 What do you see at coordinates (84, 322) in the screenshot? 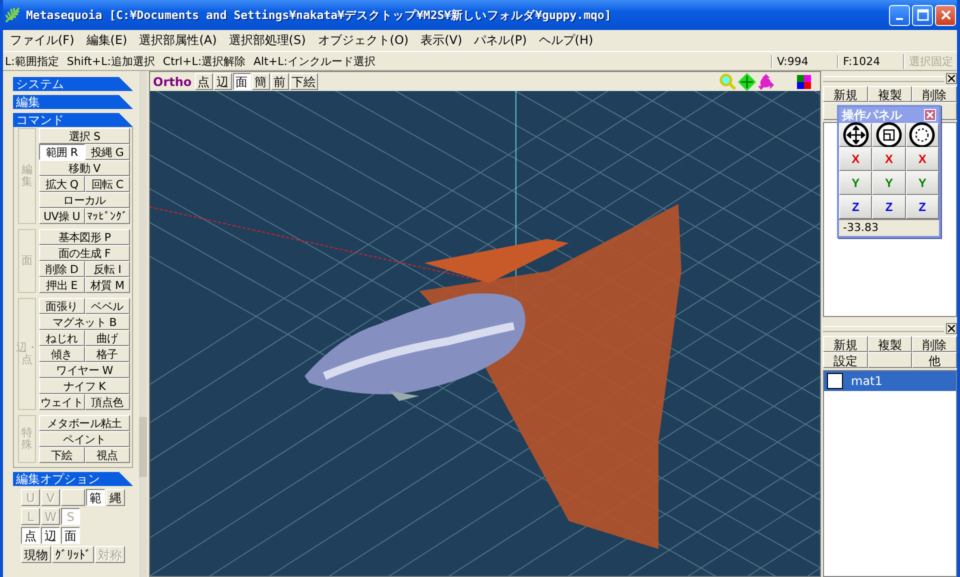
I see `command-button: マグネット B` at bounding box center [84, 322].